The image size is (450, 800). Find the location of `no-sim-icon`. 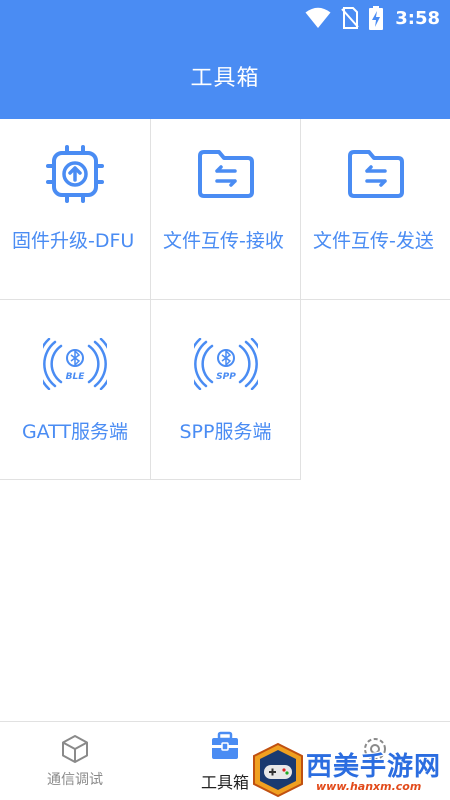

no-sim-icon is located at coordinates (350, 18).